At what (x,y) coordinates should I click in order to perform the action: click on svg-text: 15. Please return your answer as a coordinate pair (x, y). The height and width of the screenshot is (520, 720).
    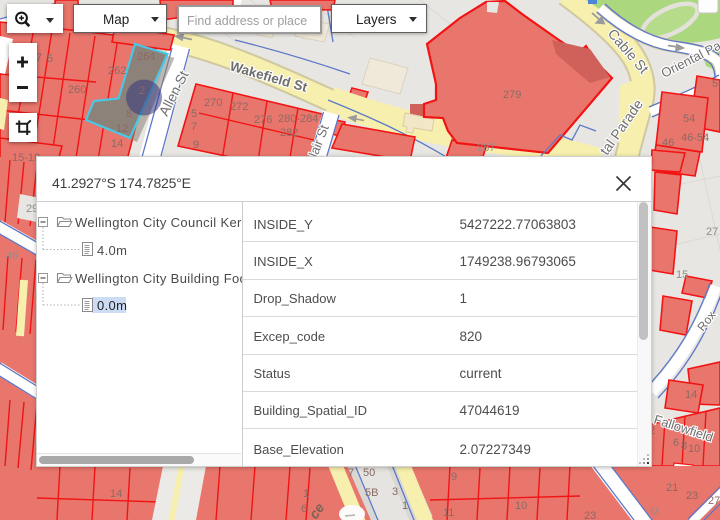
    Looking at the image, I should click on (682, 275).